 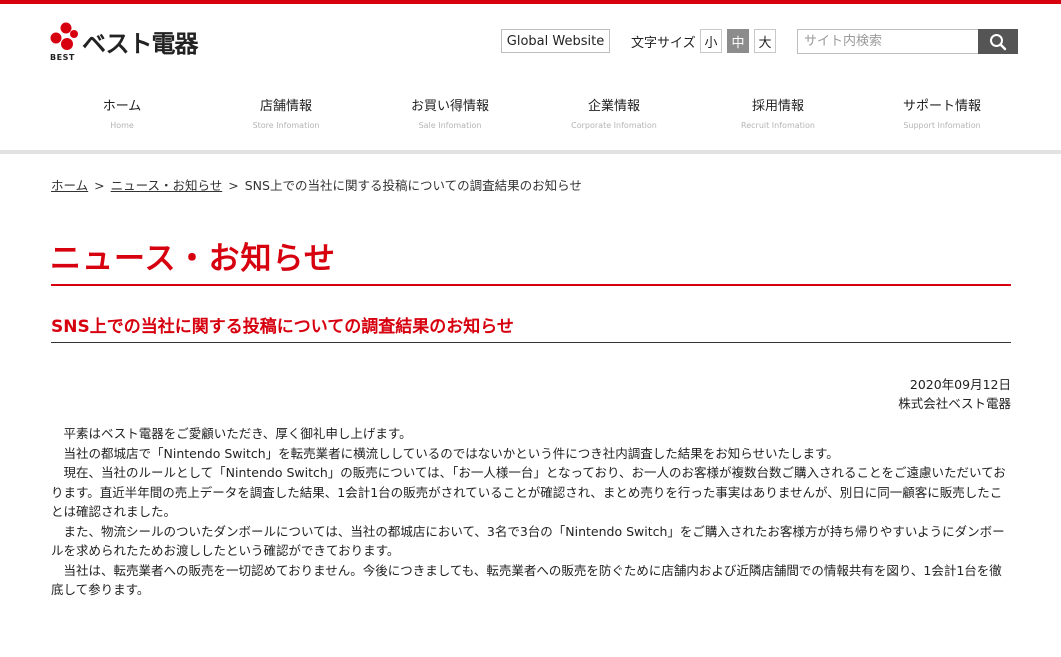 What do you see at coordinates (778, 125) in the screenshot?
I see `nav-sublabel: Recruit Infomation` at bounding box center [778, 125].